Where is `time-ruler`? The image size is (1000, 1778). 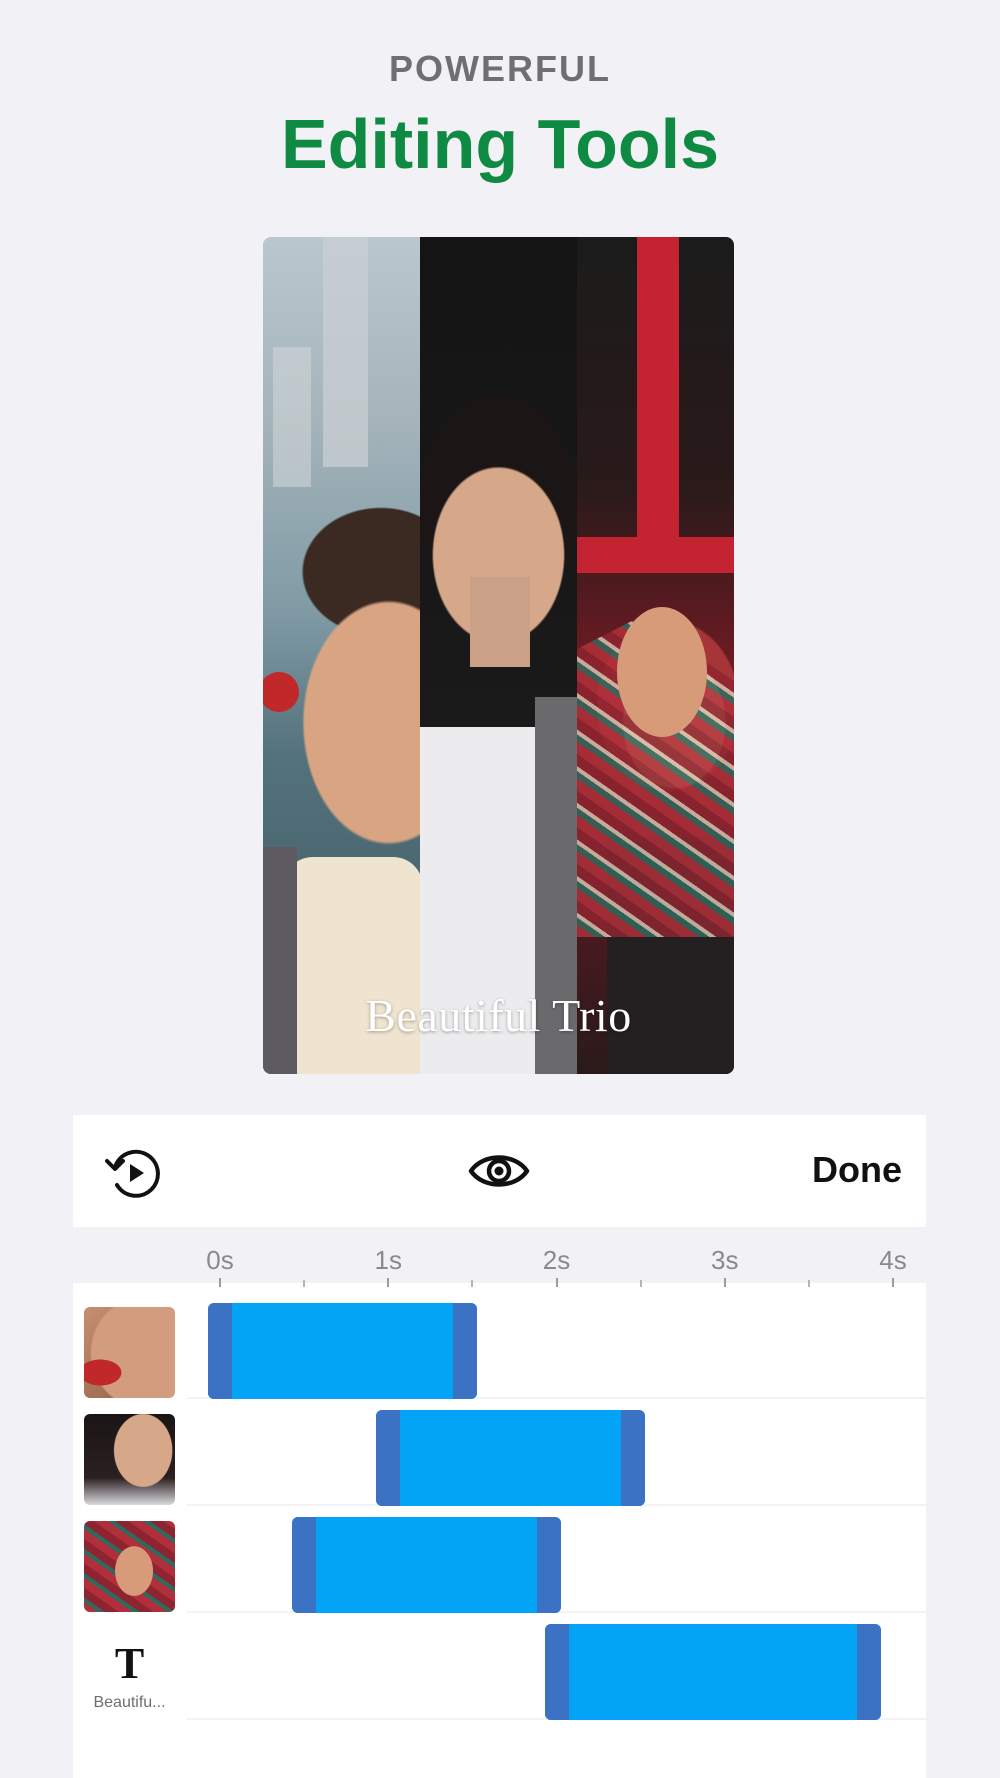
time-ruler is located at coordinates (499, 1255).